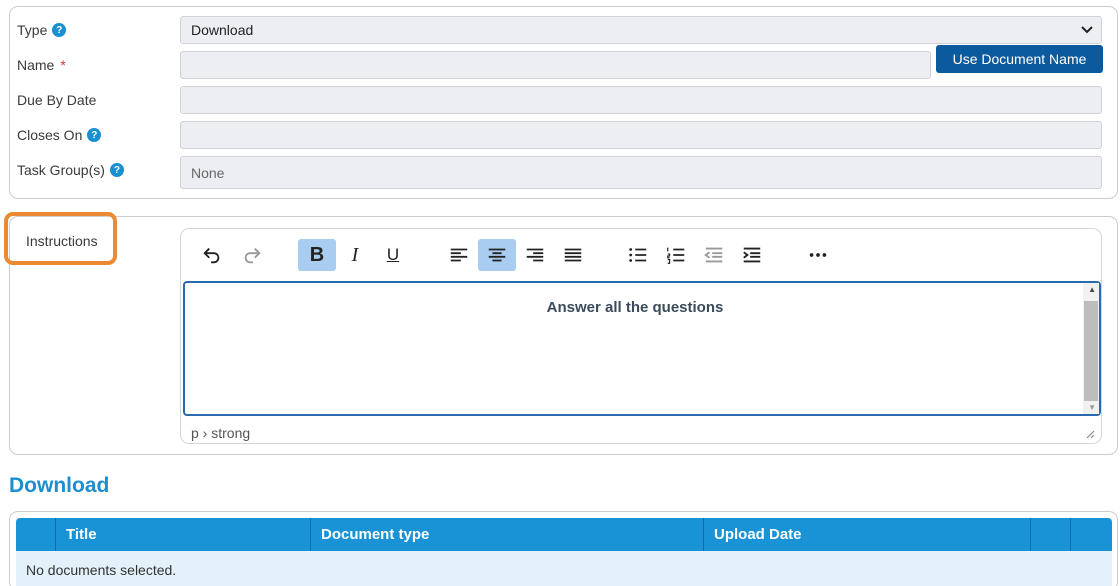  I want to click on chevron-down-icon, so click(1087, 30).